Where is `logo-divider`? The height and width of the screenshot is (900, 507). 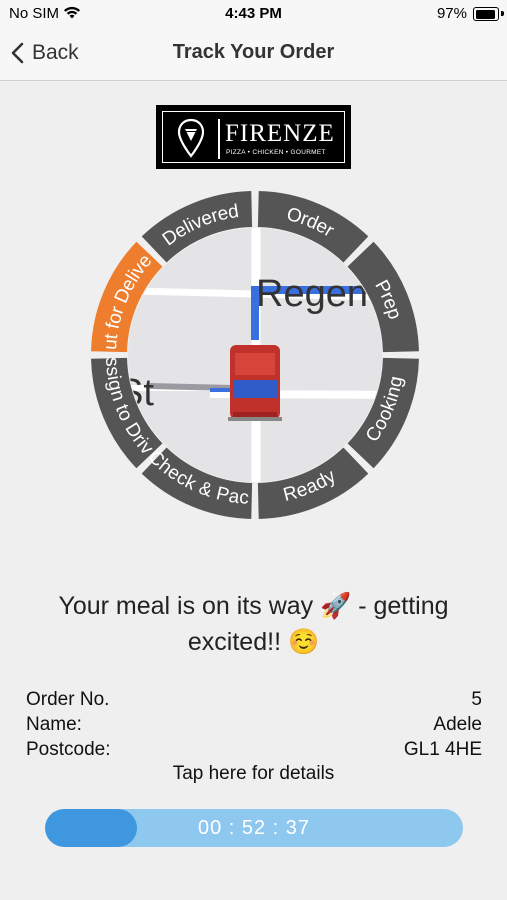
logo-divider is located at coordinates (219, 139).